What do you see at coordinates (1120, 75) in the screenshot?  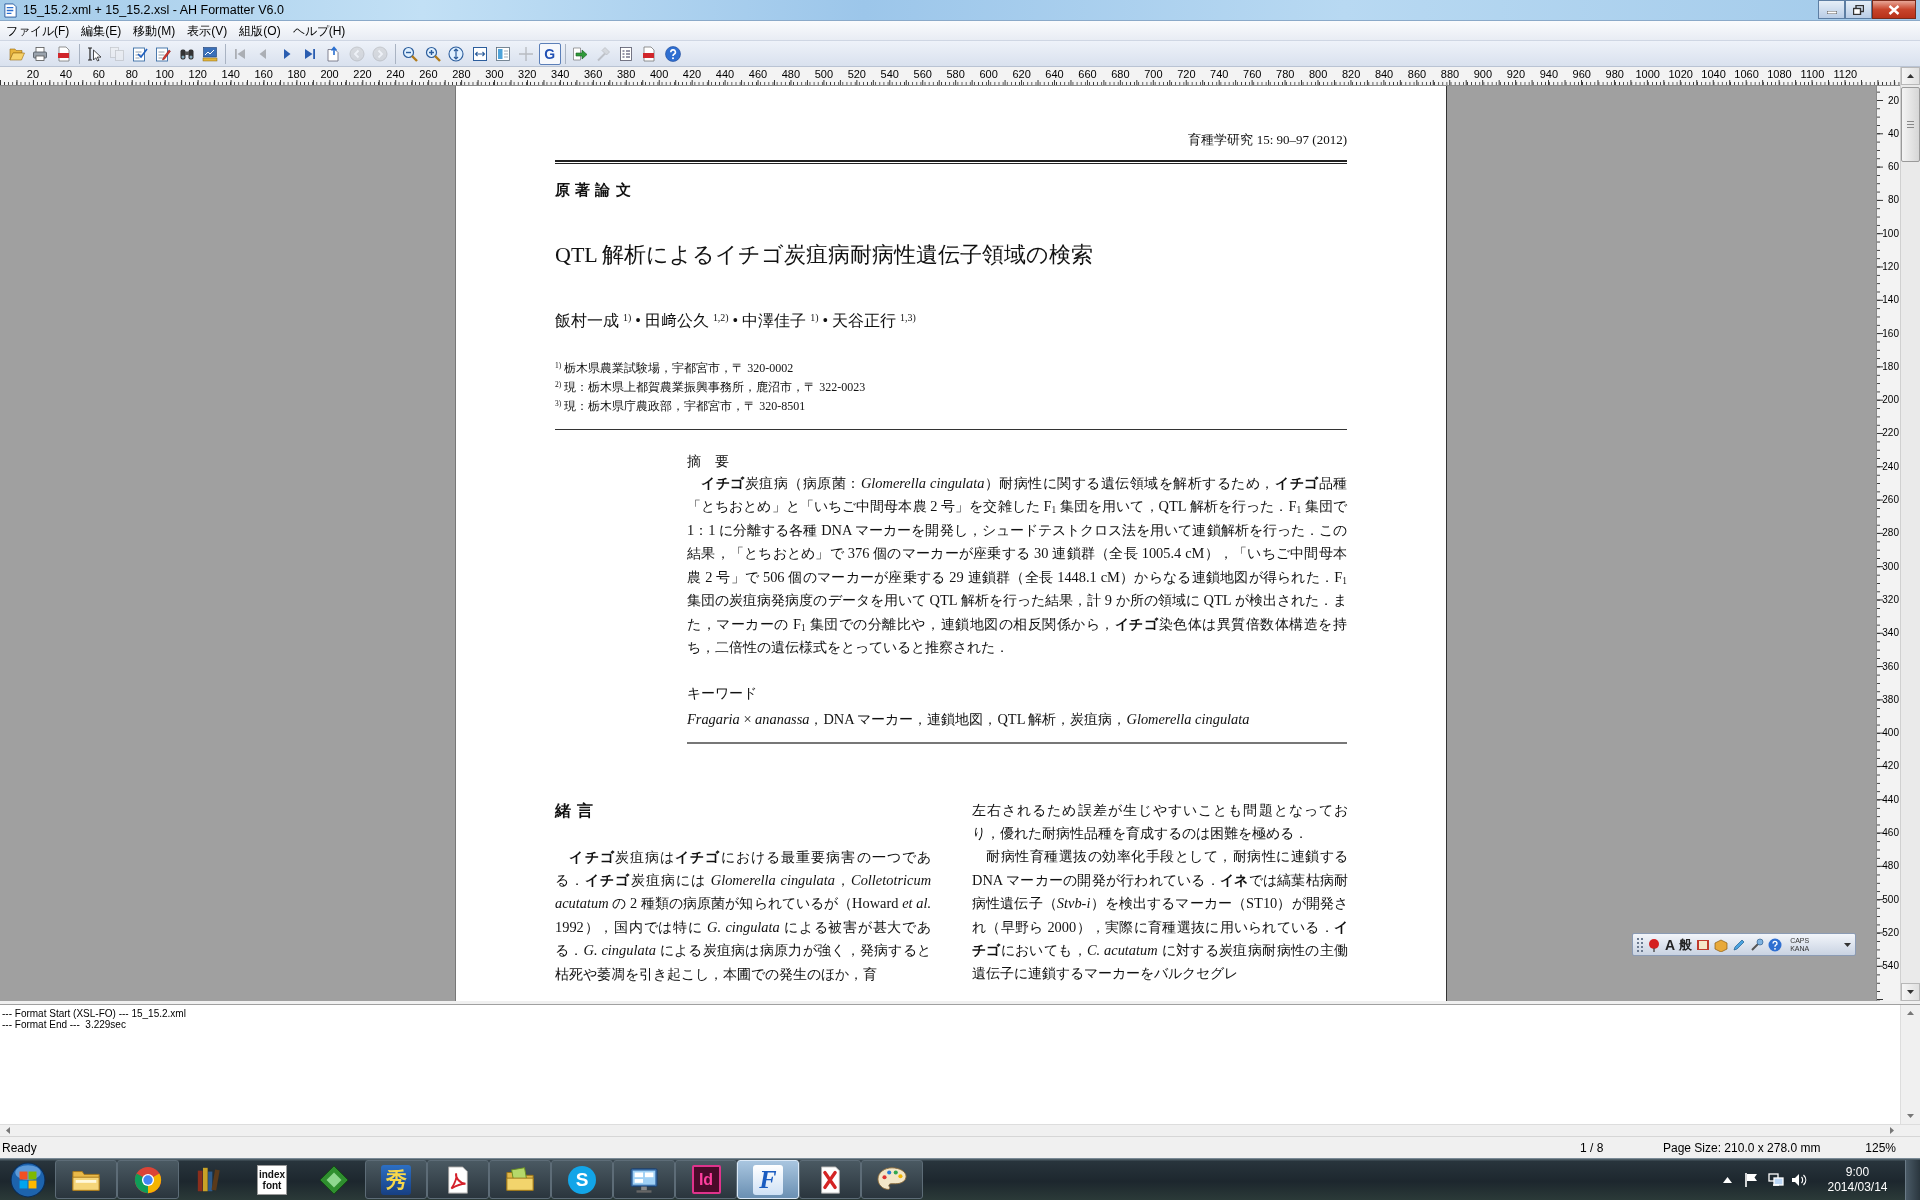 I see `ruler-number: 680` at bounding box center [1120, 75].